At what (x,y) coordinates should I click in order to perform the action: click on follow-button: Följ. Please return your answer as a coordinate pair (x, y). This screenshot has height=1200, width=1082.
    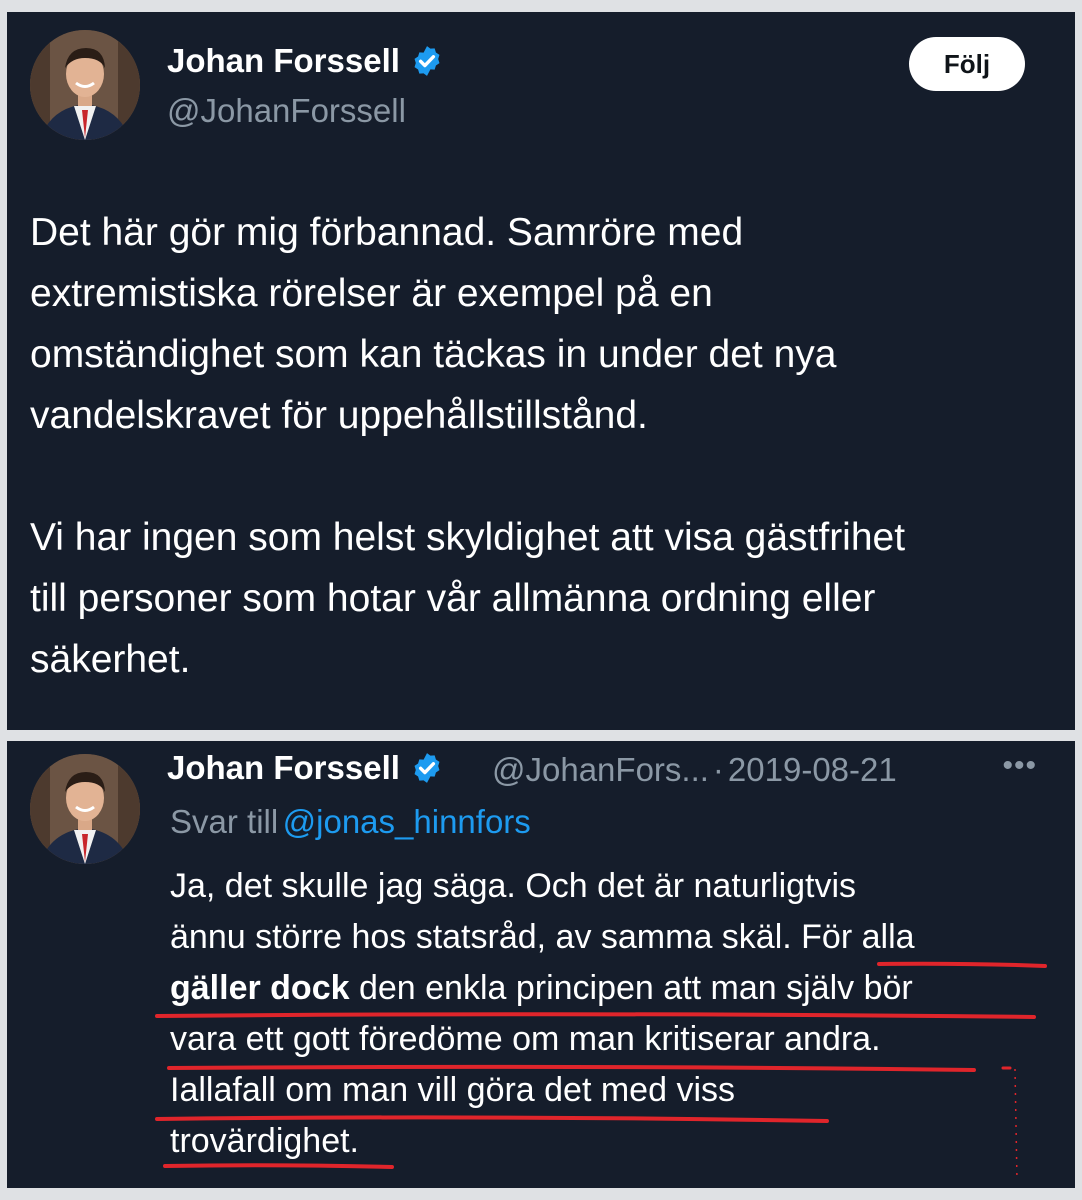
    Looking at the image, I should click on (967, 64).